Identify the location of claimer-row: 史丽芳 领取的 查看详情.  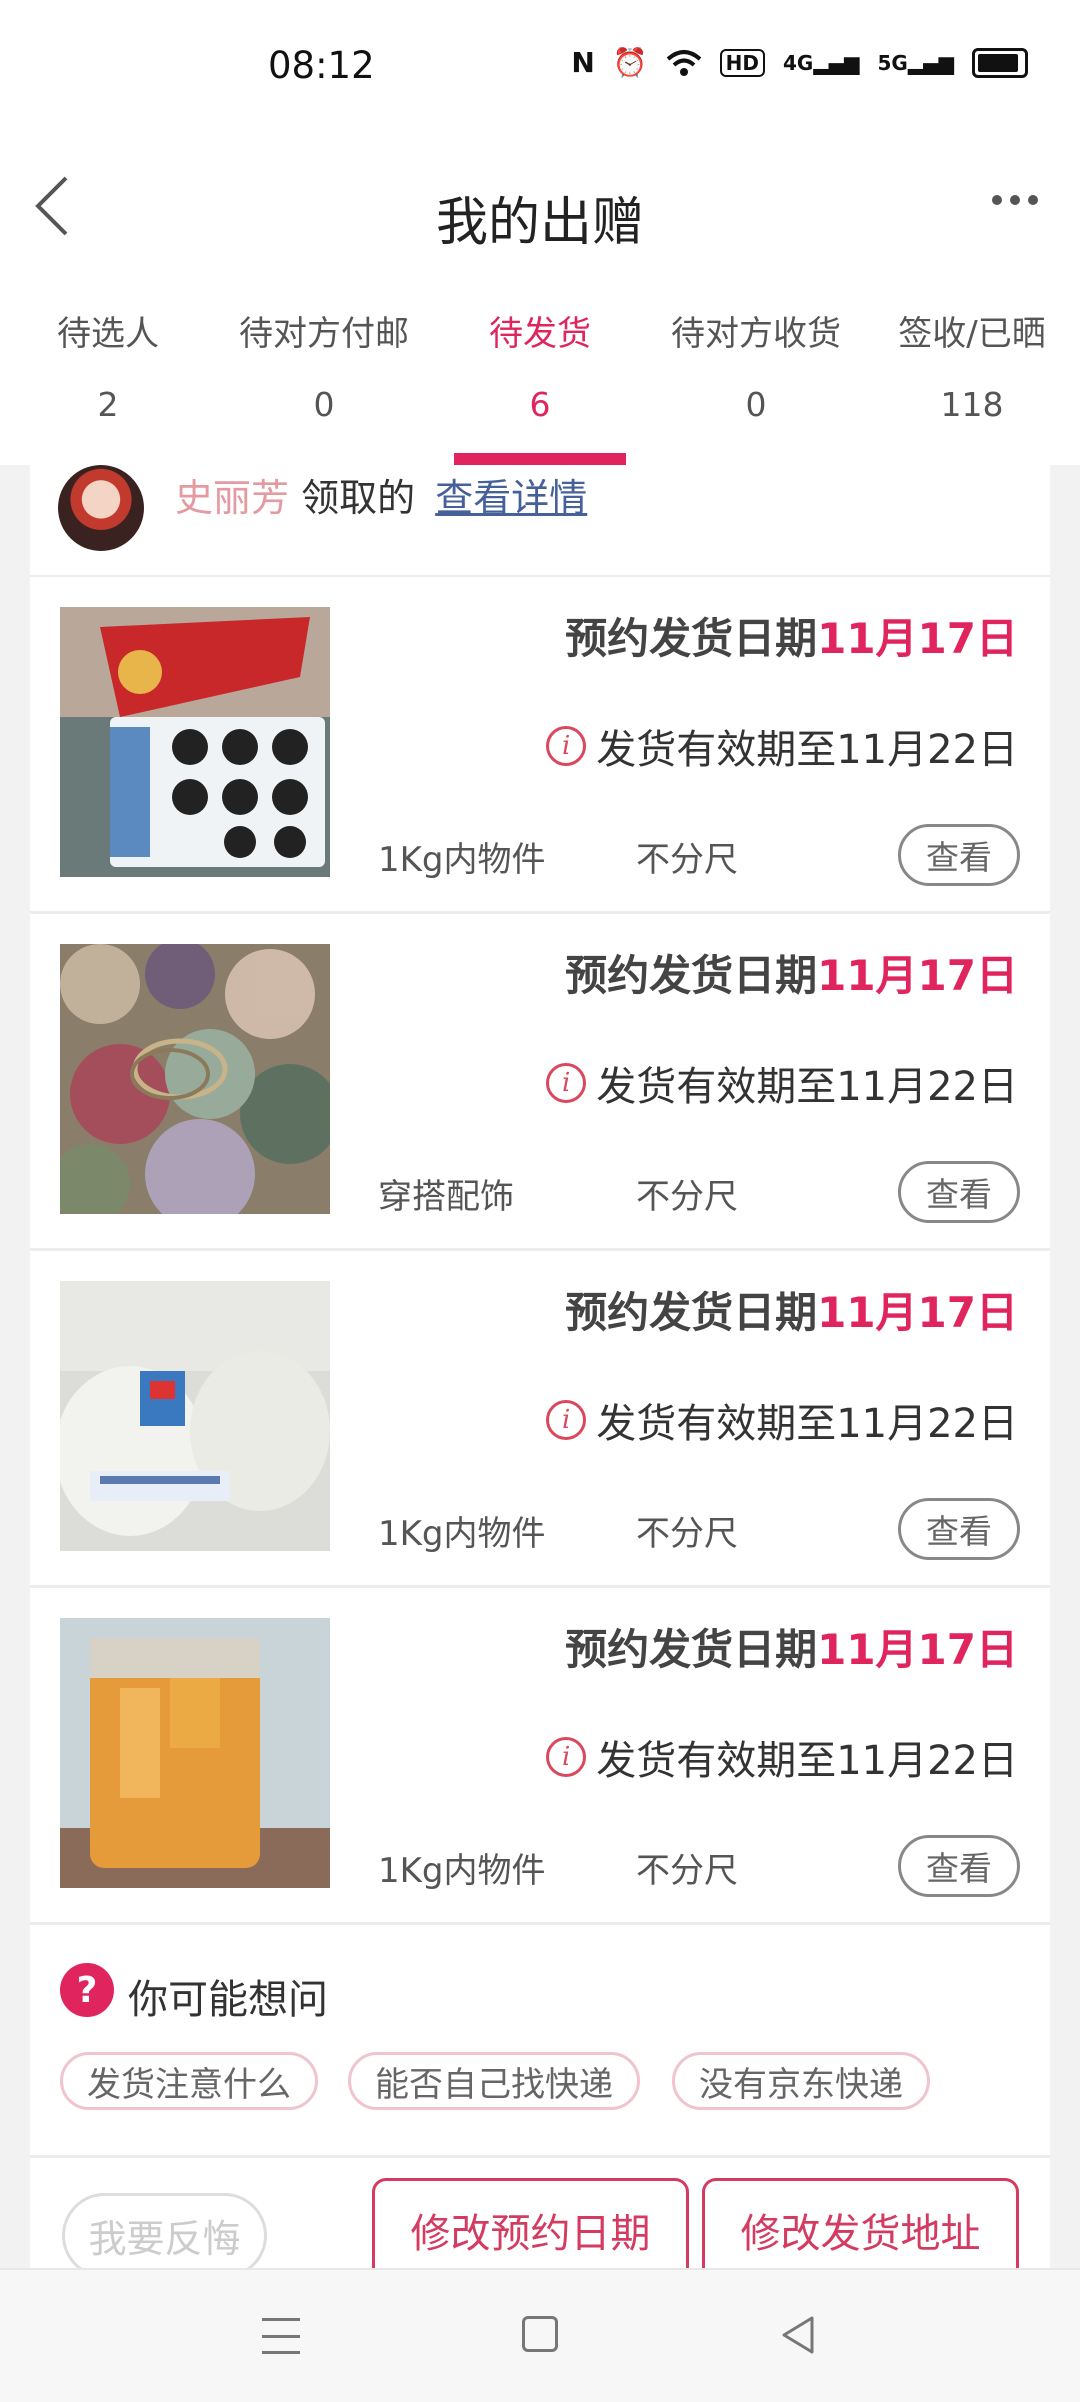
(540, 521).